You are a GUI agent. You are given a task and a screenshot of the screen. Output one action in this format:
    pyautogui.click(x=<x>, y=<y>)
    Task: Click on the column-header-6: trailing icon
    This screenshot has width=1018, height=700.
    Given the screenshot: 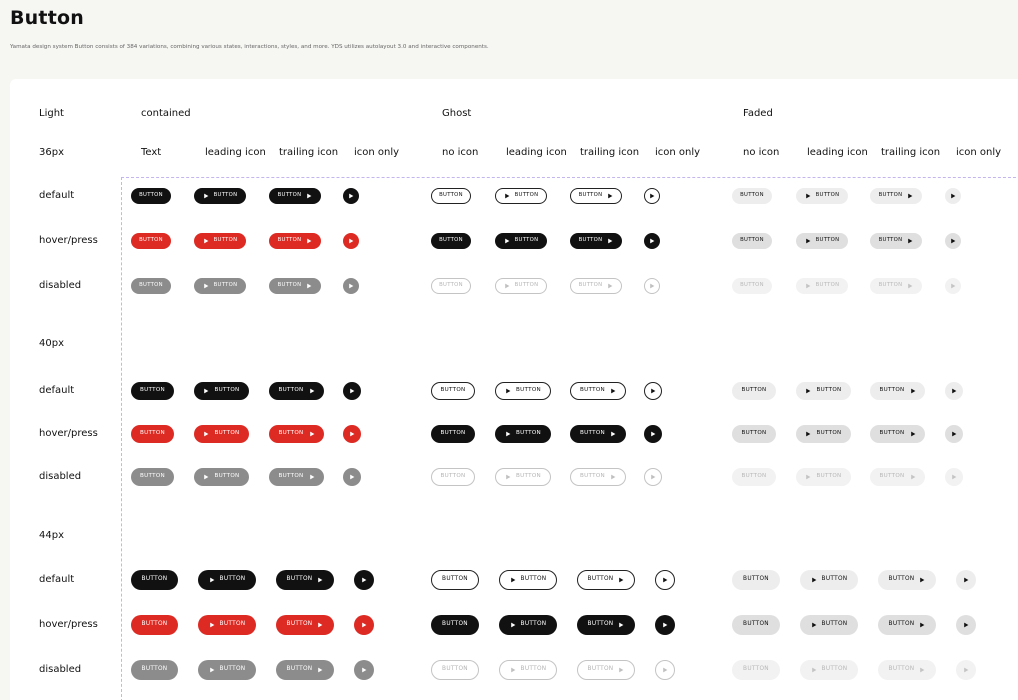 What is the action you would take?
    pyautogui.click(x=610, y=152)
    